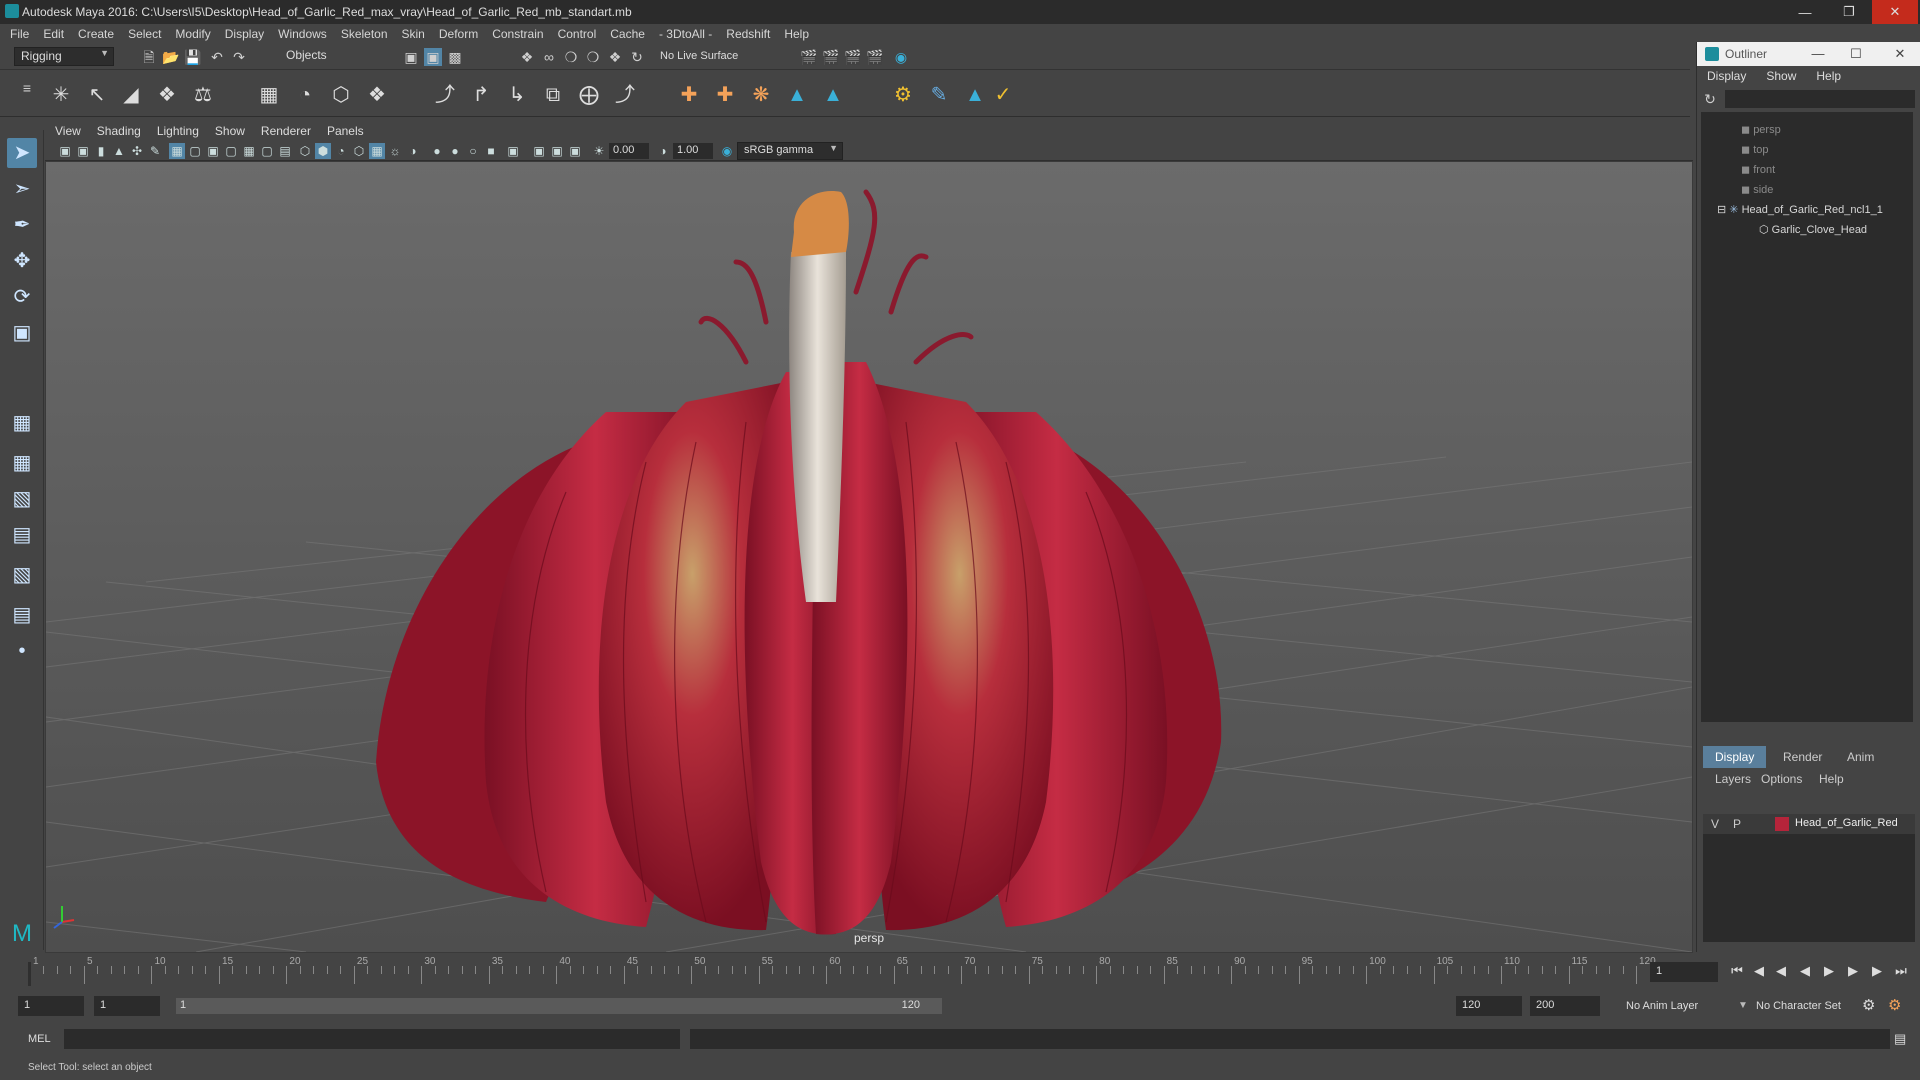 The image size is (1920, 1080). I want to click on menu-control: Control, so click(577, 34).